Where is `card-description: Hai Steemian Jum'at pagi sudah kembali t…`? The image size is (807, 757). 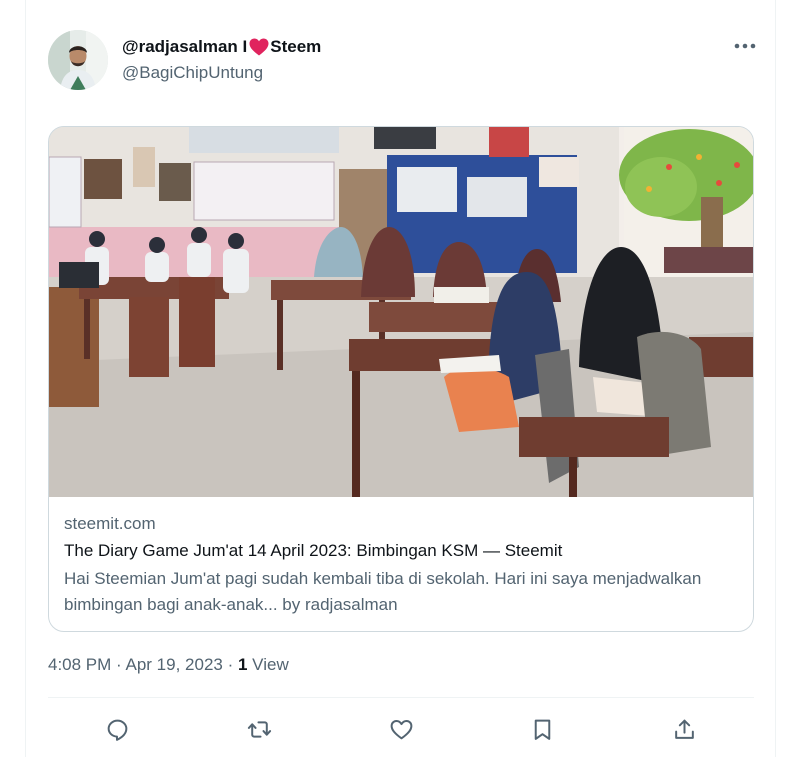
card-description: Hai Steemian Jum'at pagi sudah kembali t… is located at coordinates (383, 591).